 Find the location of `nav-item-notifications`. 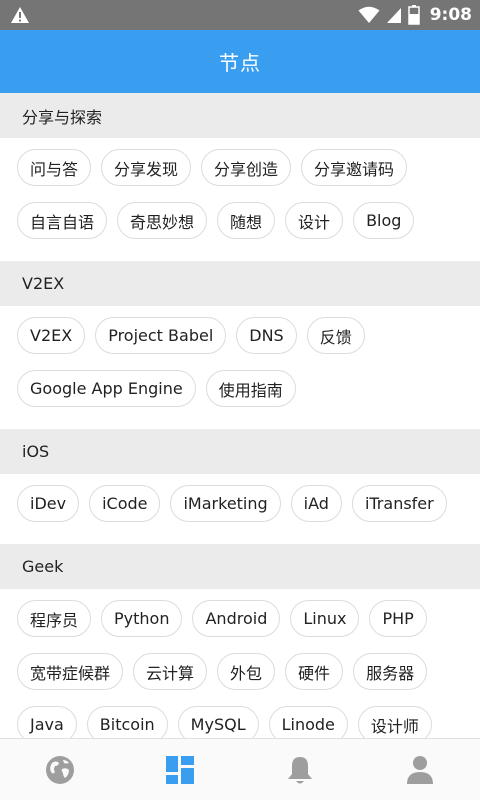

nav-item-notifications is located at coordinates (300, 769).